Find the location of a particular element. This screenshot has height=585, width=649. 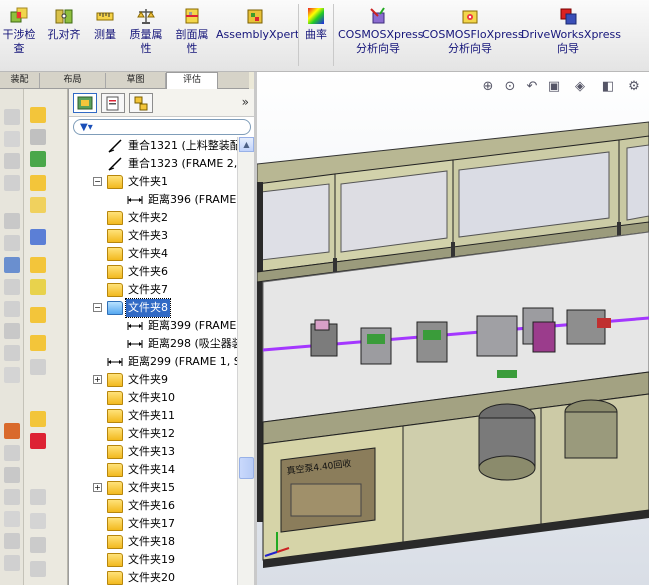

property-manager-tab is located at coordinates (113, 103).